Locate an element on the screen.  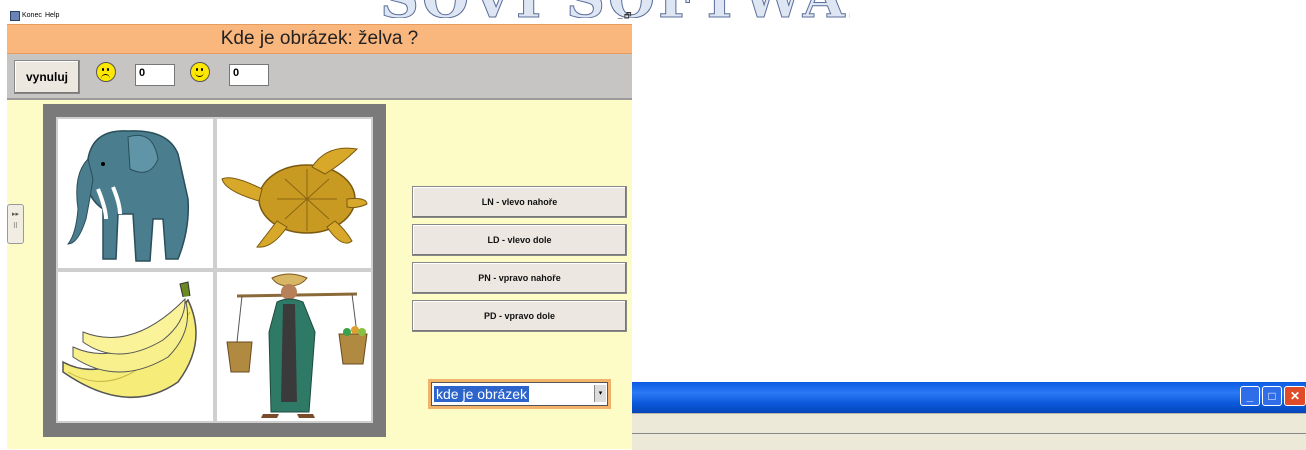
menu-bar: Konec Help _ 🗗 is located at coordinates (319, 16).